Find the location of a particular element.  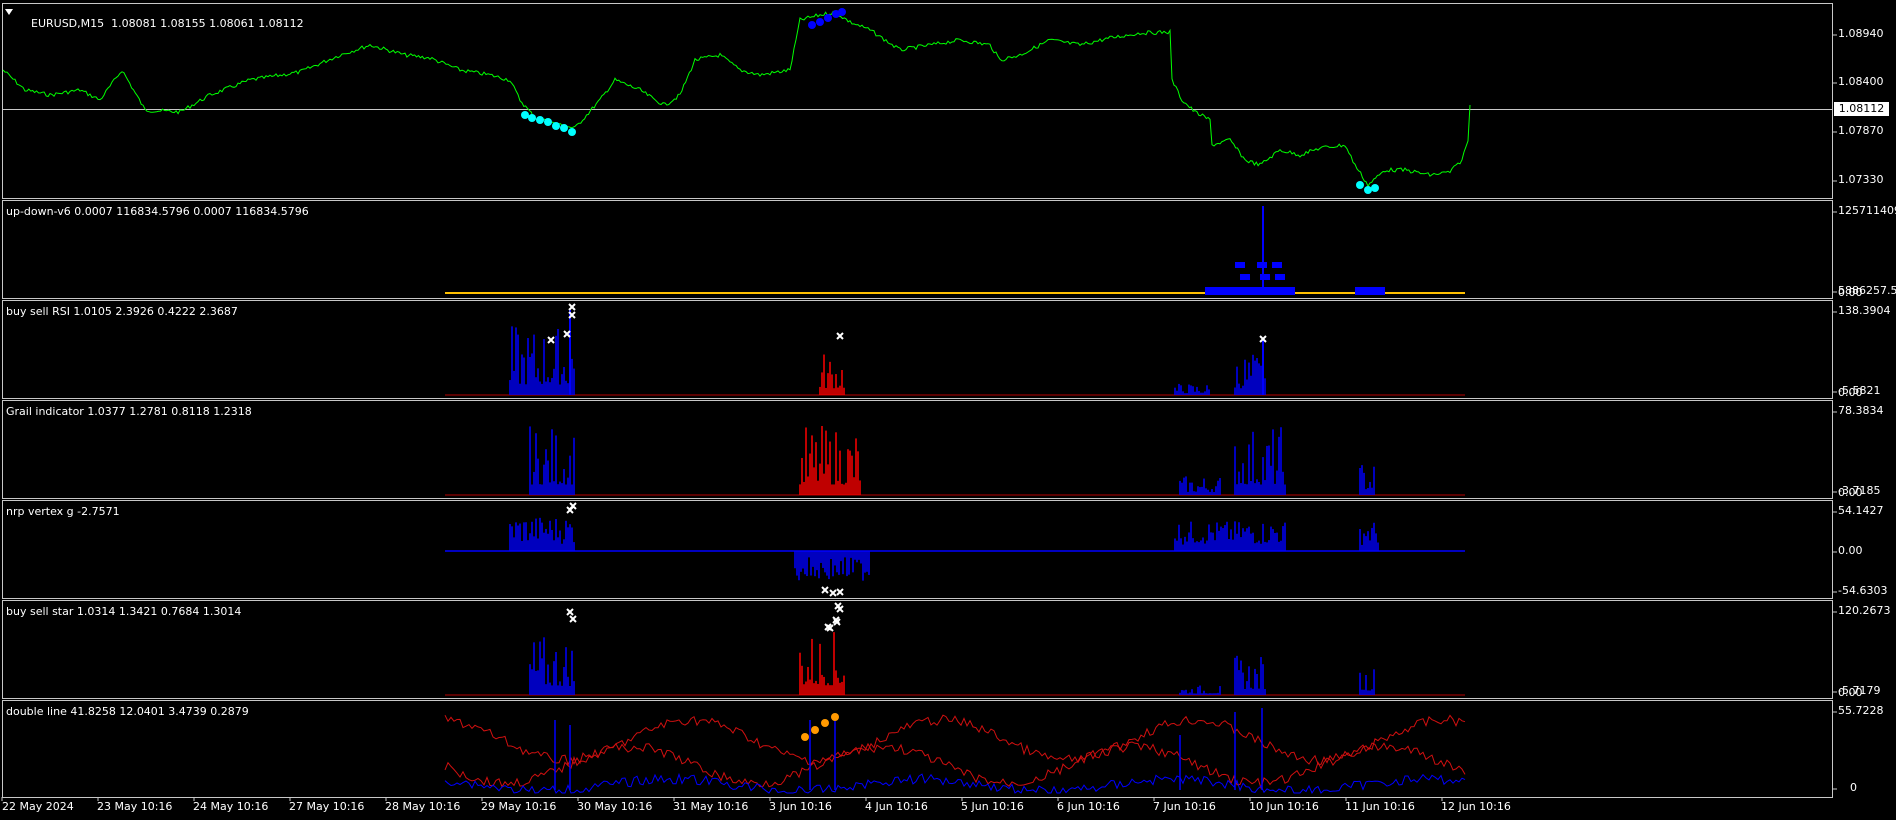

date-label: 11 Jun 10:16 is located at coordinates (1380, 806).